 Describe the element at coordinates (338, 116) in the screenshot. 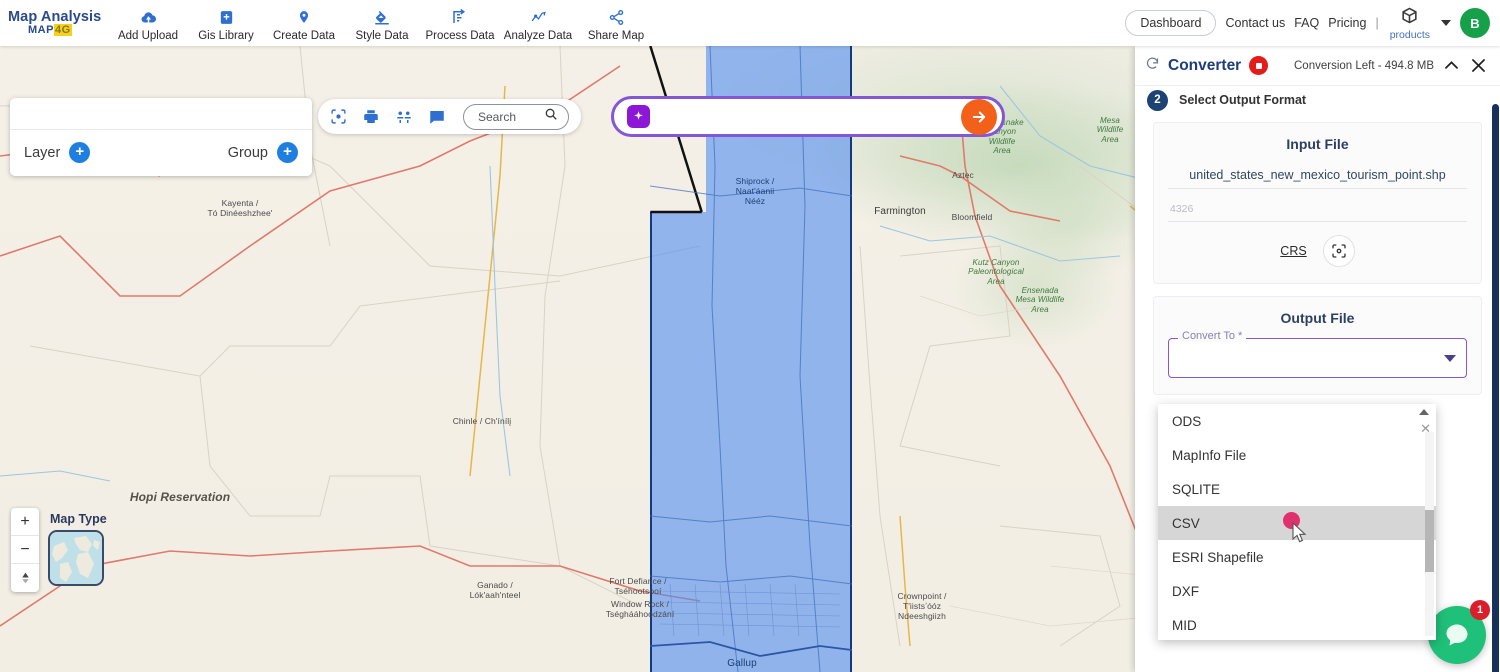

I see `crosshair-icon` at that location.